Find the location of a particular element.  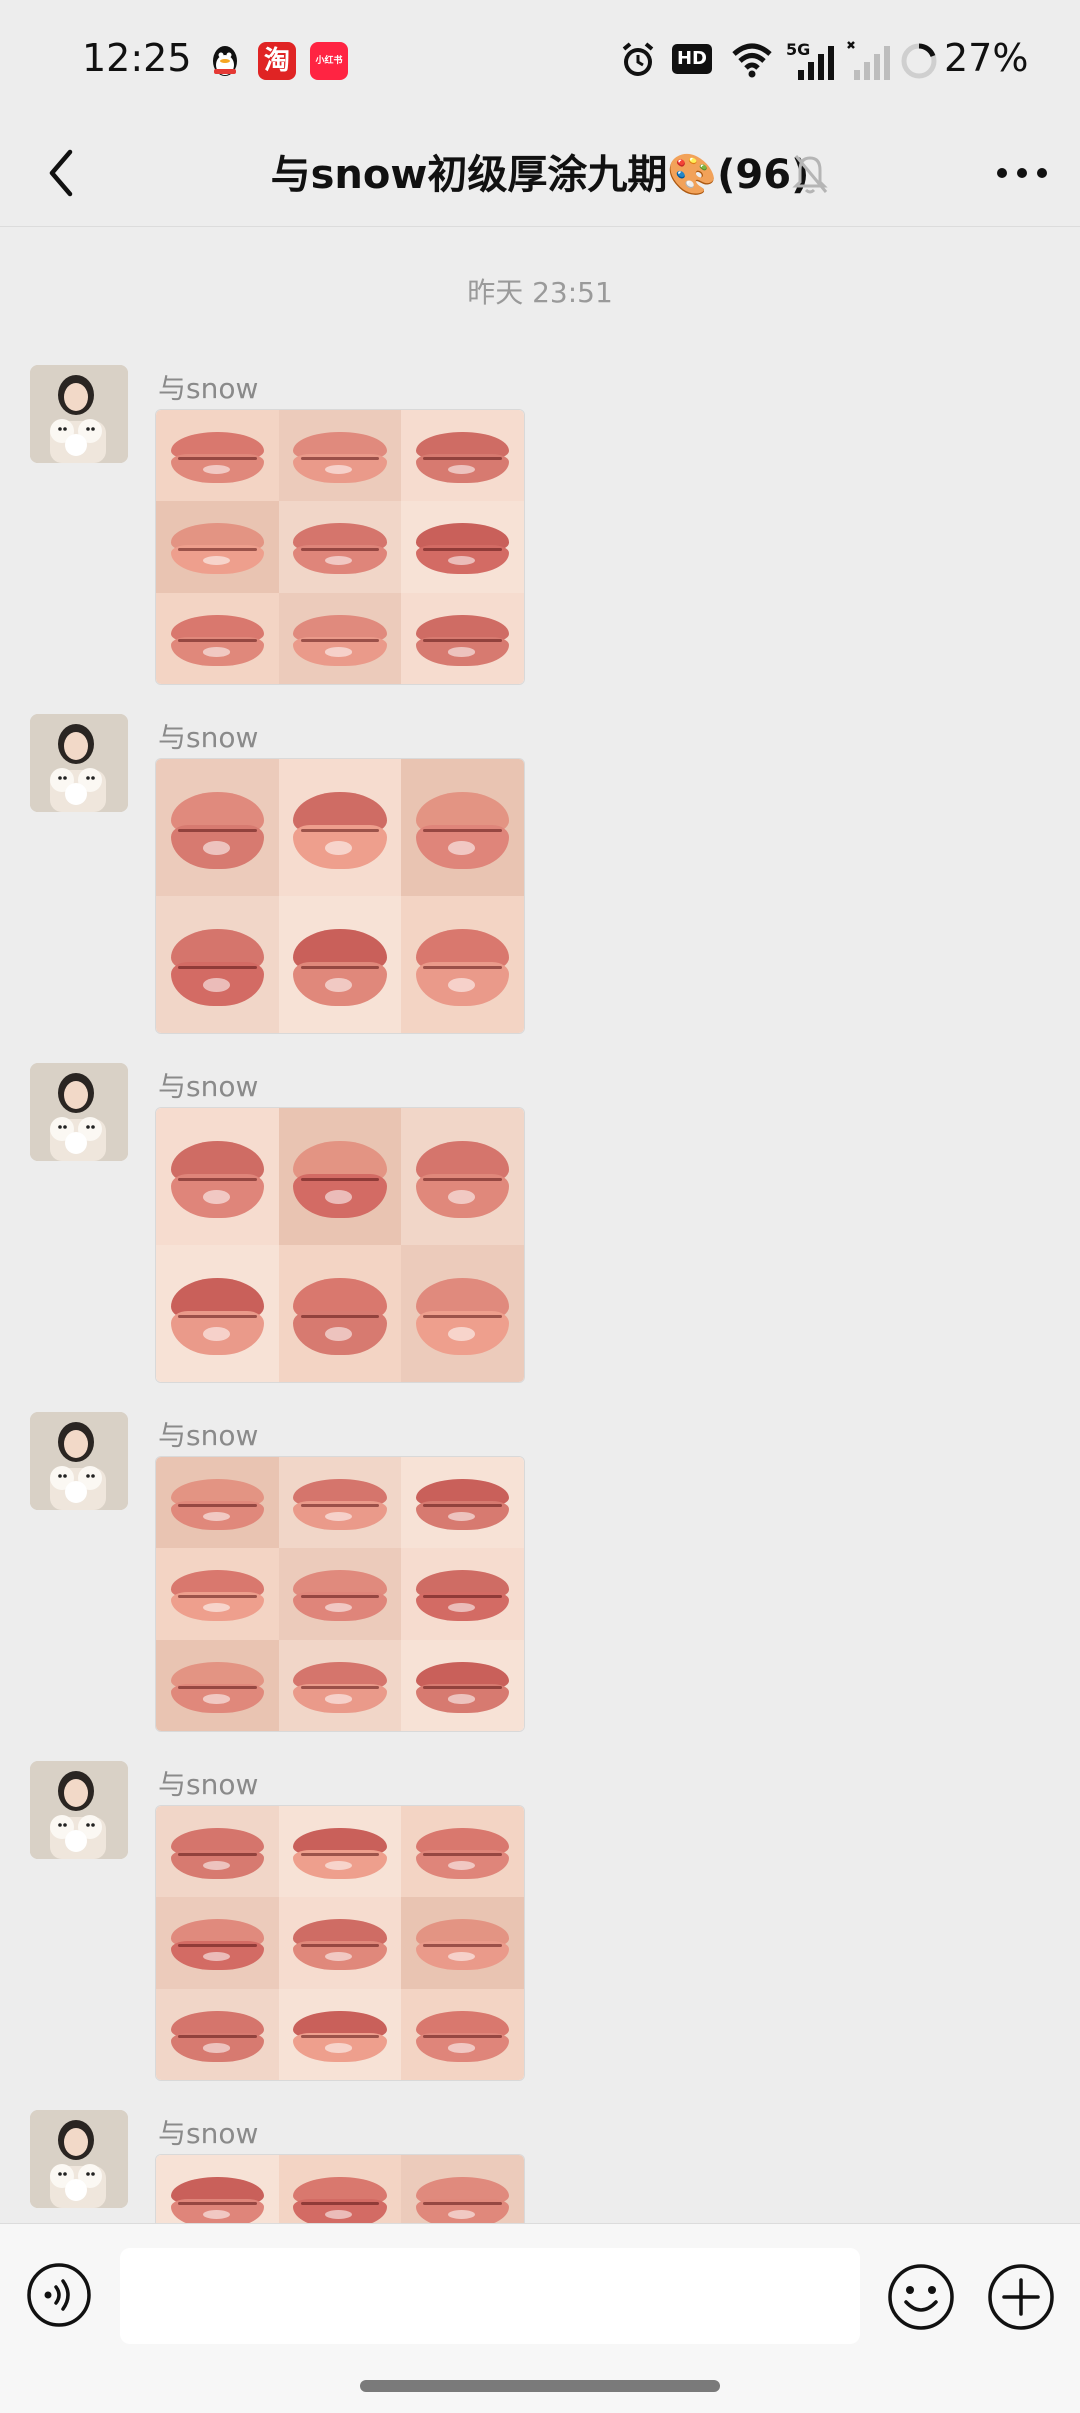

chat-header: 与snow初级厚涂九期🎨(96) is located at coordinates (540, 173).